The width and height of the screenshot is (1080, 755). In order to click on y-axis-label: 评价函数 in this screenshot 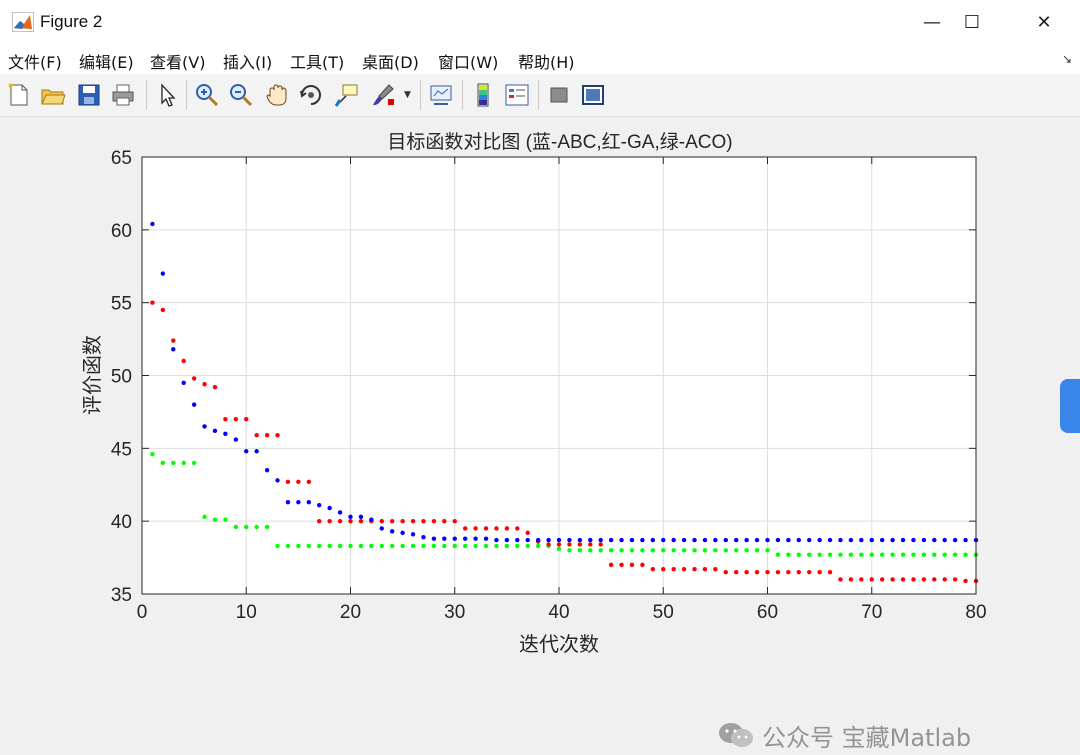, I will do `click(92, 375)`.